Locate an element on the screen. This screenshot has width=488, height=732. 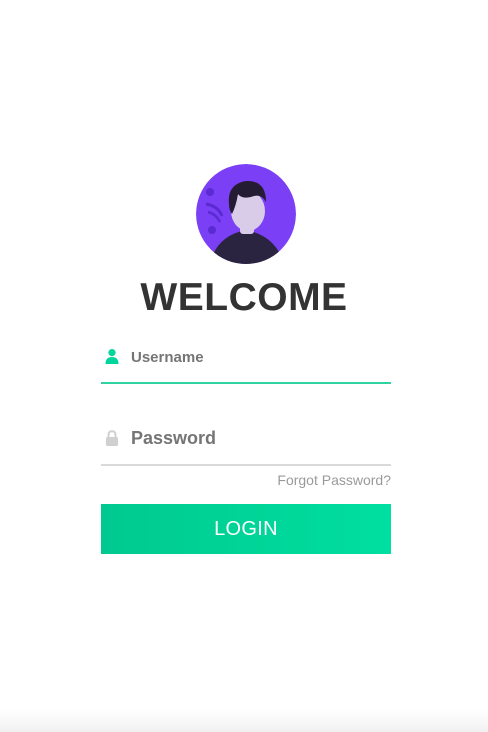
username-field is located at coordinates (246, 364).